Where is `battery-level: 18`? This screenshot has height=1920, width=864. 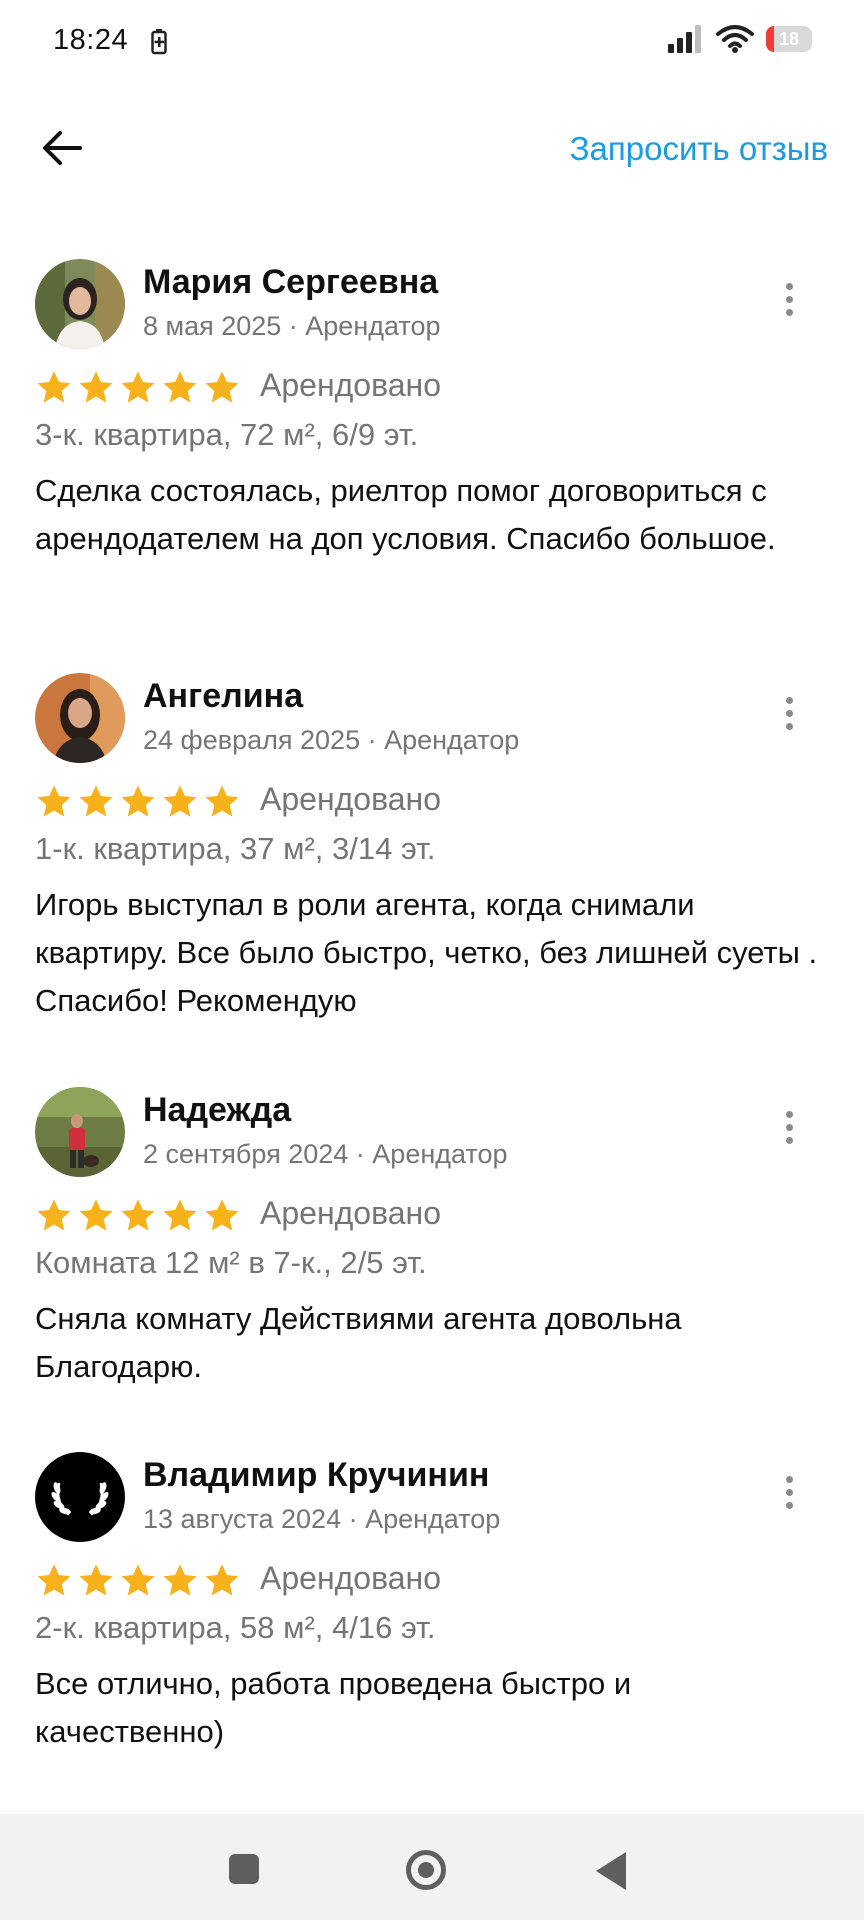 battery-level: 18 is located at coordinates (789, 38).